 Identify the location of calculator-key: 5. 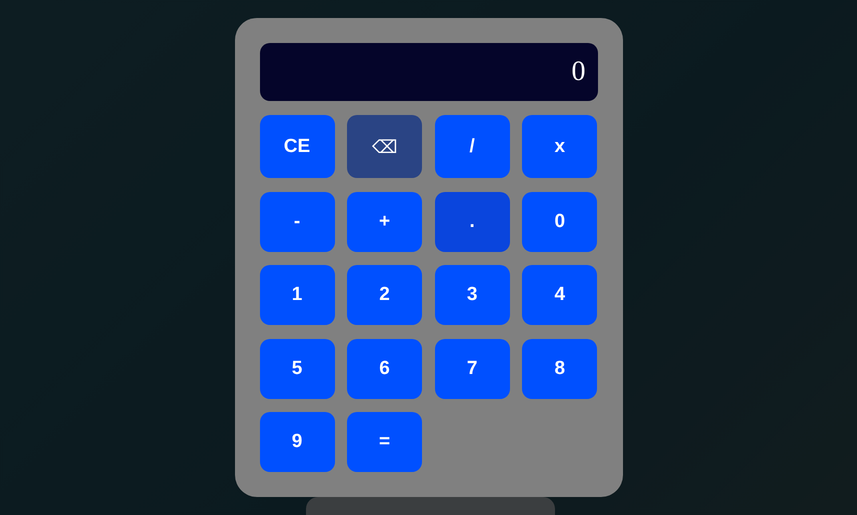
(297, 368).